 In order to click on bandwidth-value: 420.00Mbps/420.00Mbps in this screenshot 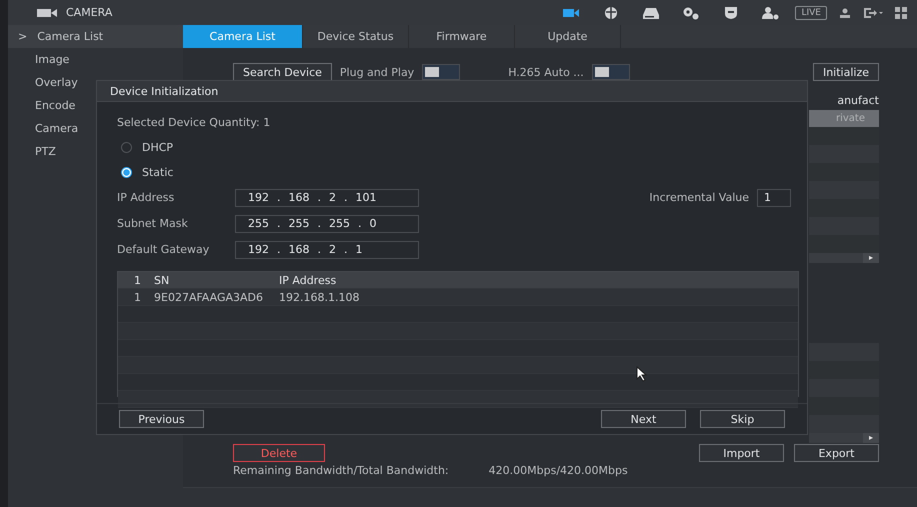, I will do `click(558, 470)`.